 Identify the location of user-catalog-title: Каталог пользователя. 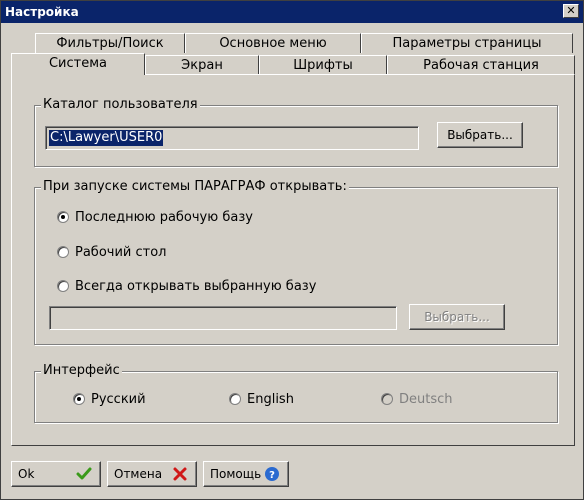
(120, 104).